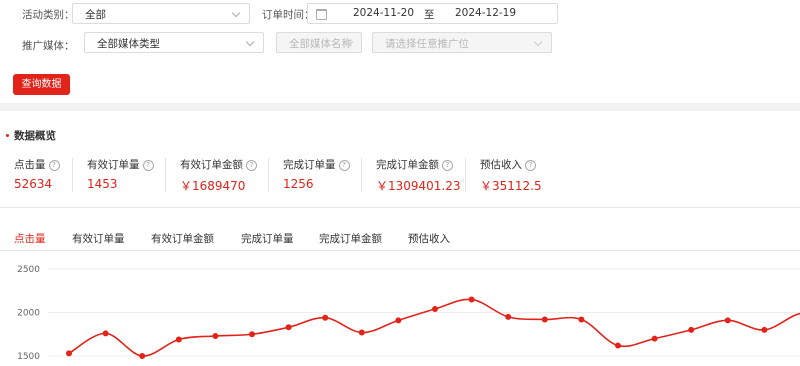  I want to click on tab-clicks: 点击量, so click(30, 238).